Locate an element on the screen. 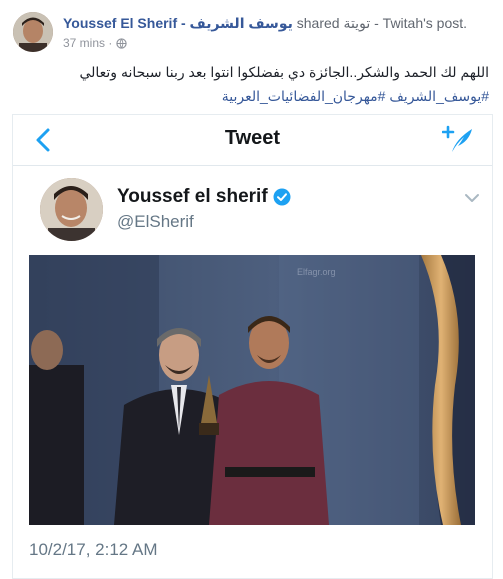 The image size is (503, 579). tweet-author-name: Youssef el sherif is located at coordinates (204, 197).